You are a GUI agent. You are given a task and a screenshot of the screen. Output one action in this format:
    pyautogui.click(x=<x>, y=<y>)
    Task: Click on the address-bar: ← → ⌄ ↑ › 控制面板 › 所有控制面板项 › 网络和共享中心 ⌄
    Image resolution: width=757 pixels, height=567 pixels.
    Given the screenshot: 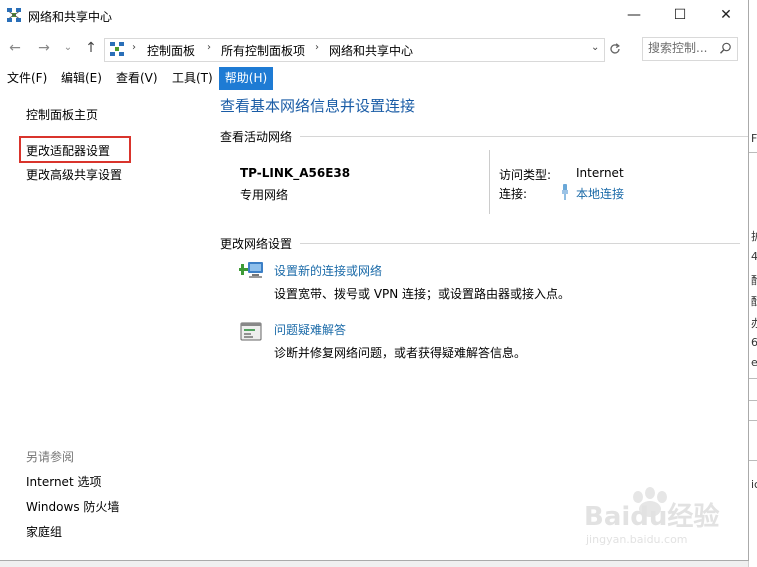 What is the action you would take?
    pyautogui.click(x=374, y=48)
    